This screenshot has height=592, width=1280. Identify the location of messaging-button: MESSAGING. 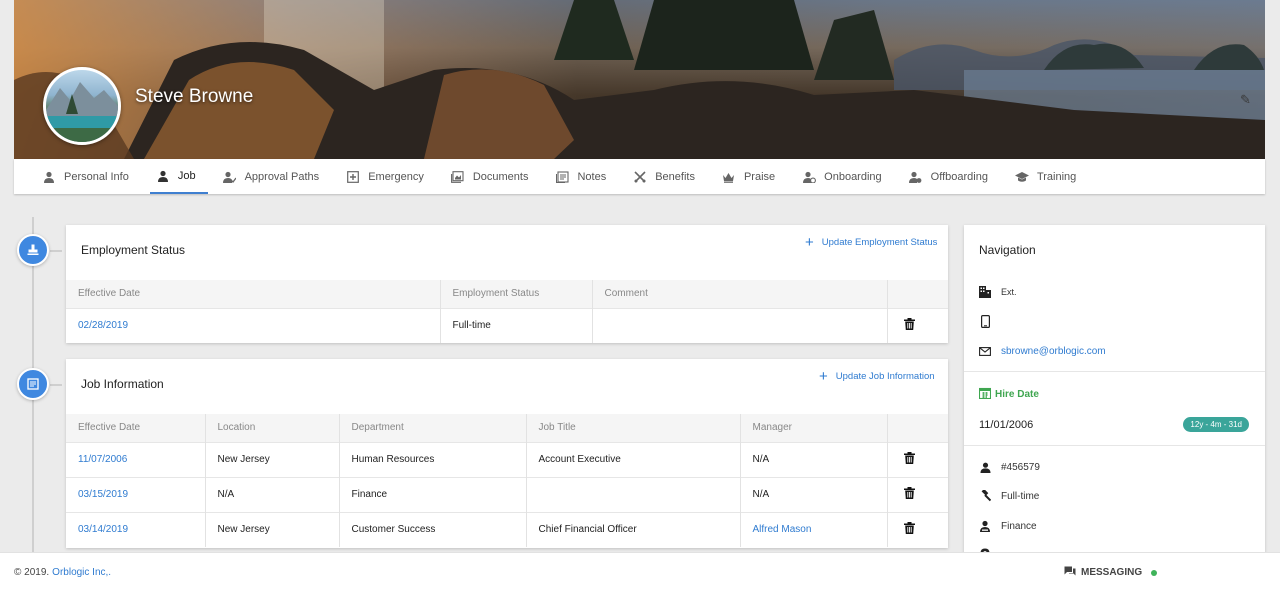
(1111, 572).